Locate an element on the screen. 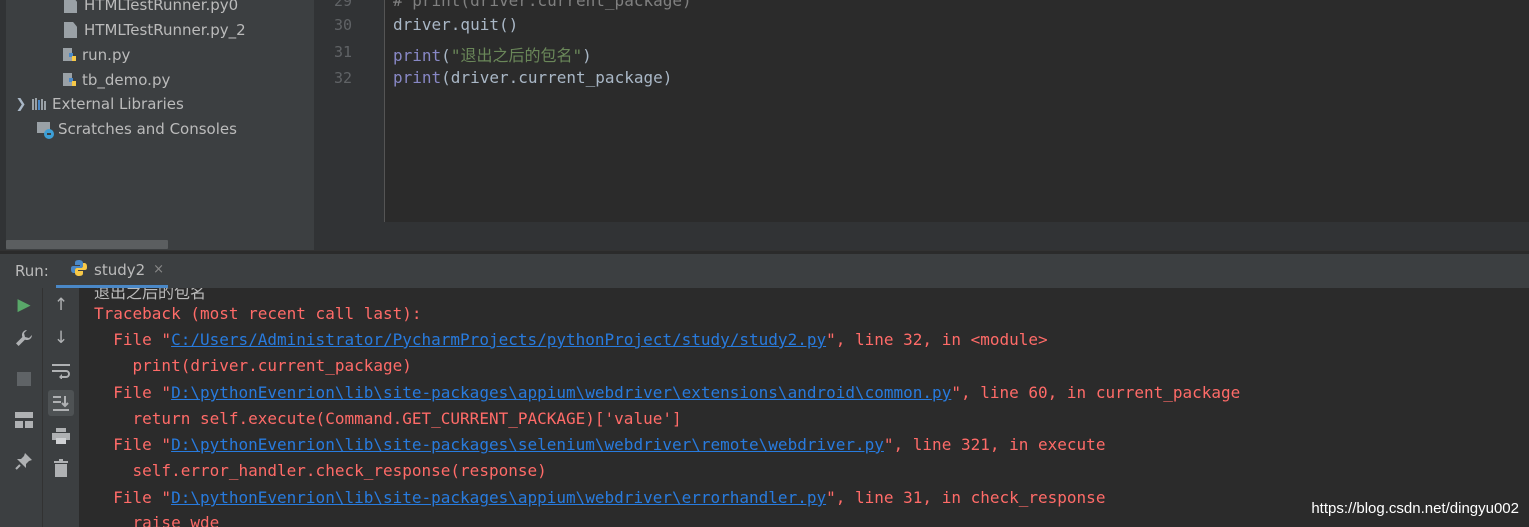 The width and height of the screenshot is (1529, 527). run-toolbar-primary: ▶ is located at coordinates (21, 407).